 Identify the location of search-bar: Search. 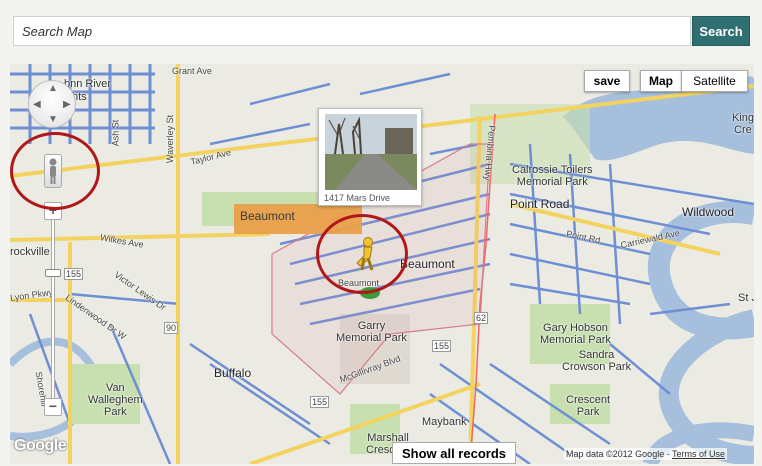
(381, 28).